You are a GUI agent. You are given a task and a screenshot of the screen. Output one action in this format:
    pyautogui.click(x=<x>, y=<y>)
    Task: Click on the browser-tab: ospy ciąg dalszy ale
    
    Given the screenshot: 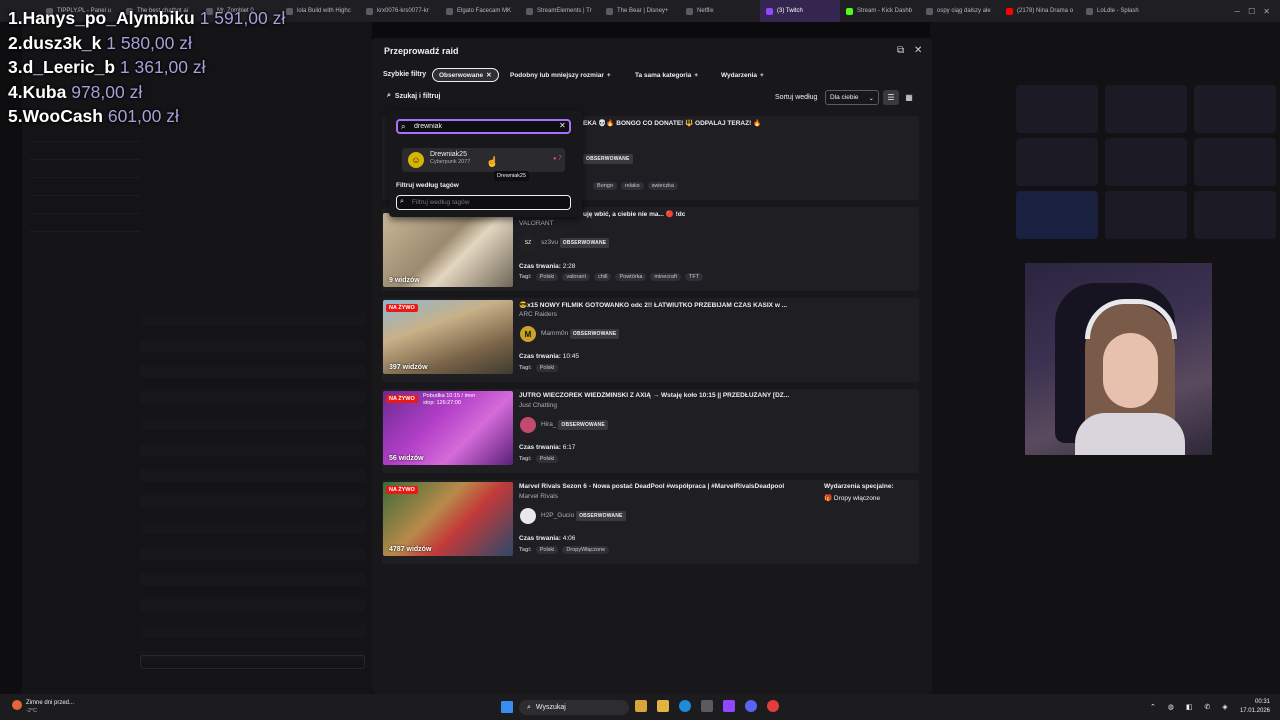 What is the action you would take?
    pyautogui.click(x=960, y=11)
    